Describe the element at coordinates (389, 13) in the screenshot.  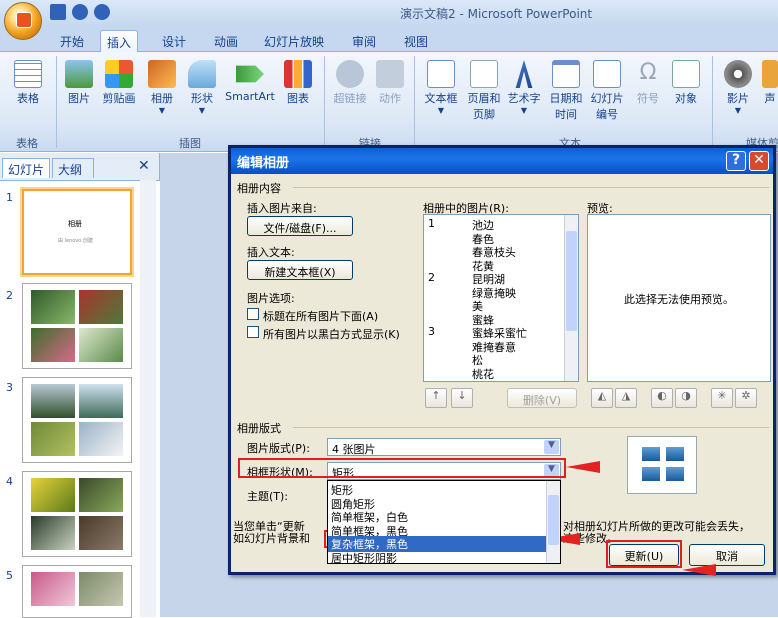
I see `title-bar: 演示文稿2 - Microsoft PowerPoint` at that location.